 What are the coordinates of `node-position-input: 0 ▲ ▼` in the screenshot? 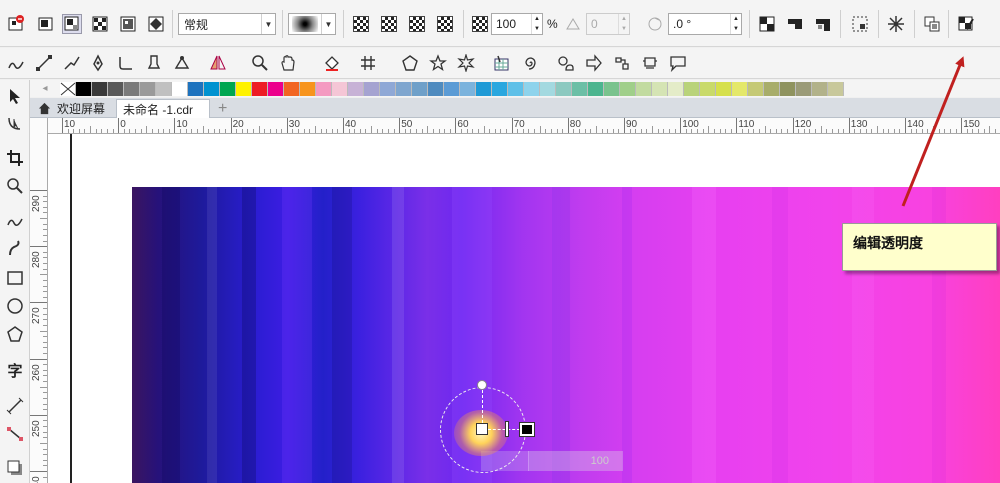 It's located at (608, 24).